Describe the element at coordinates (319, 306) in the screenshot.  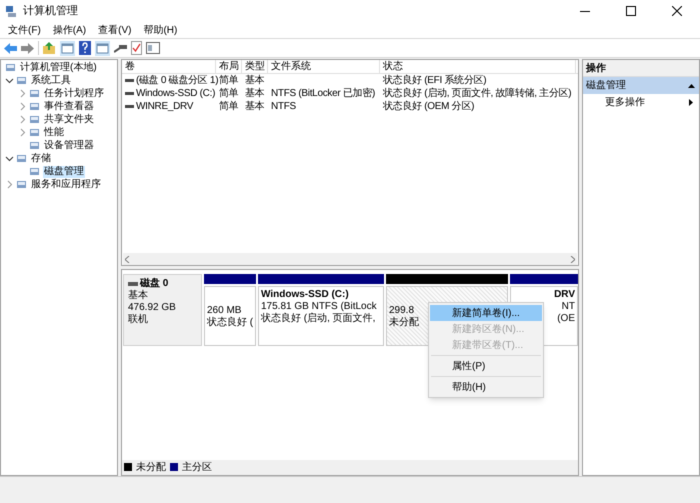
I see `partition-info: 175.81 GB NTFS (BitLock` at that location.